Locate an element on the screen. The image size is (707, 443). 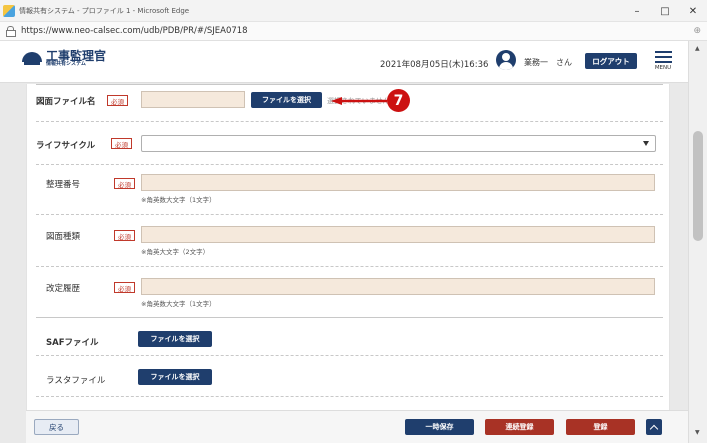
lifecycle-label: ライフサイクル is located at coordinates (66, 146).